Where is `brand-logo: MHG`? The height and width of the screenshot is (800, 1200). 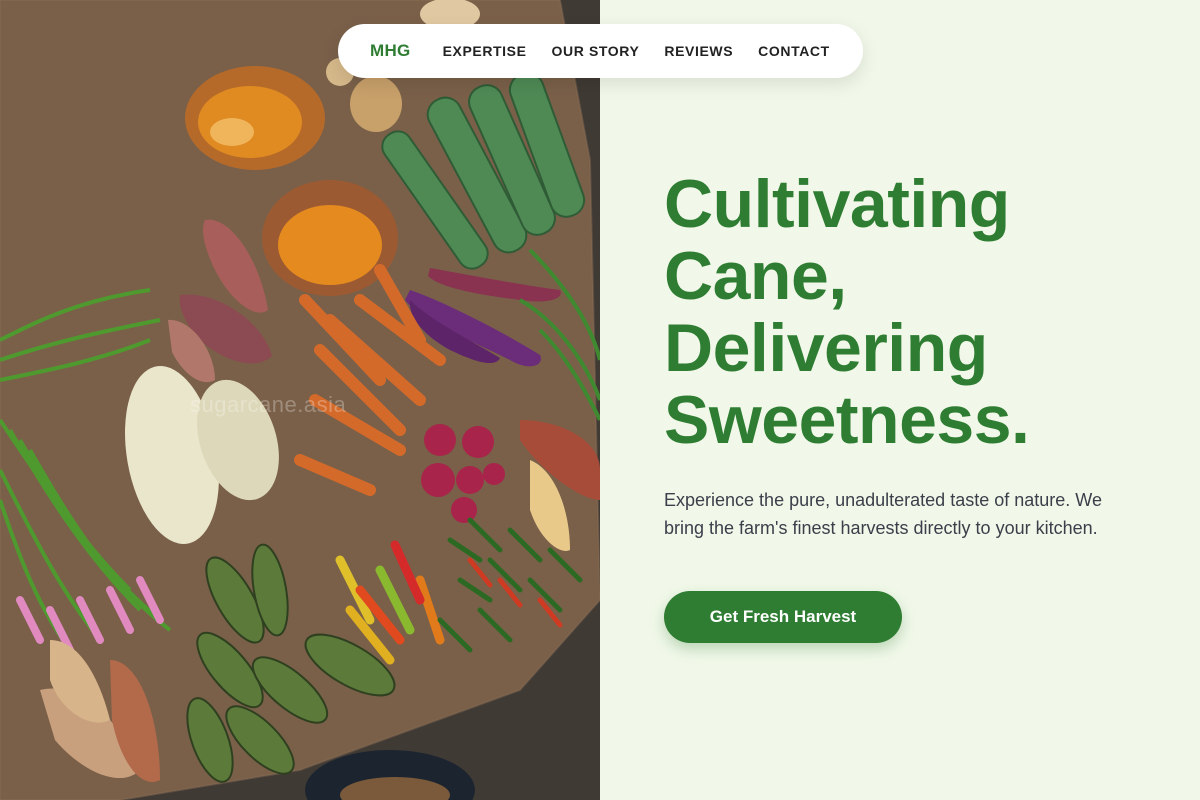
brand-logo: MHG is located at coordinates (390, 51).